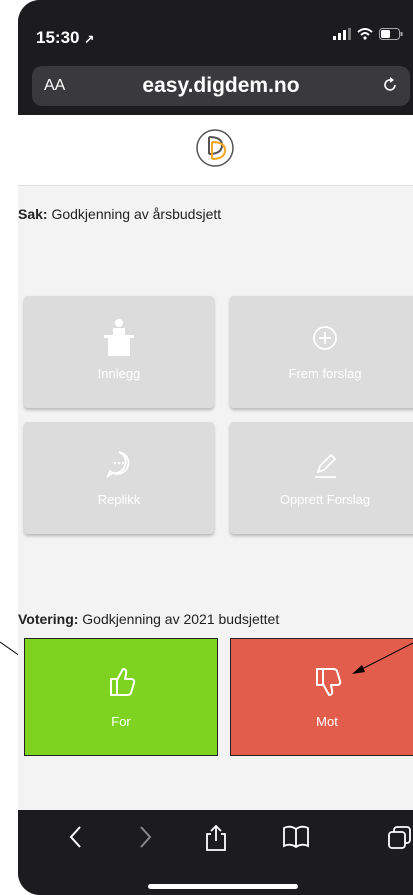 This screenshot has width=413, height=895. I want to click on battery-icon, so click(391, 34).